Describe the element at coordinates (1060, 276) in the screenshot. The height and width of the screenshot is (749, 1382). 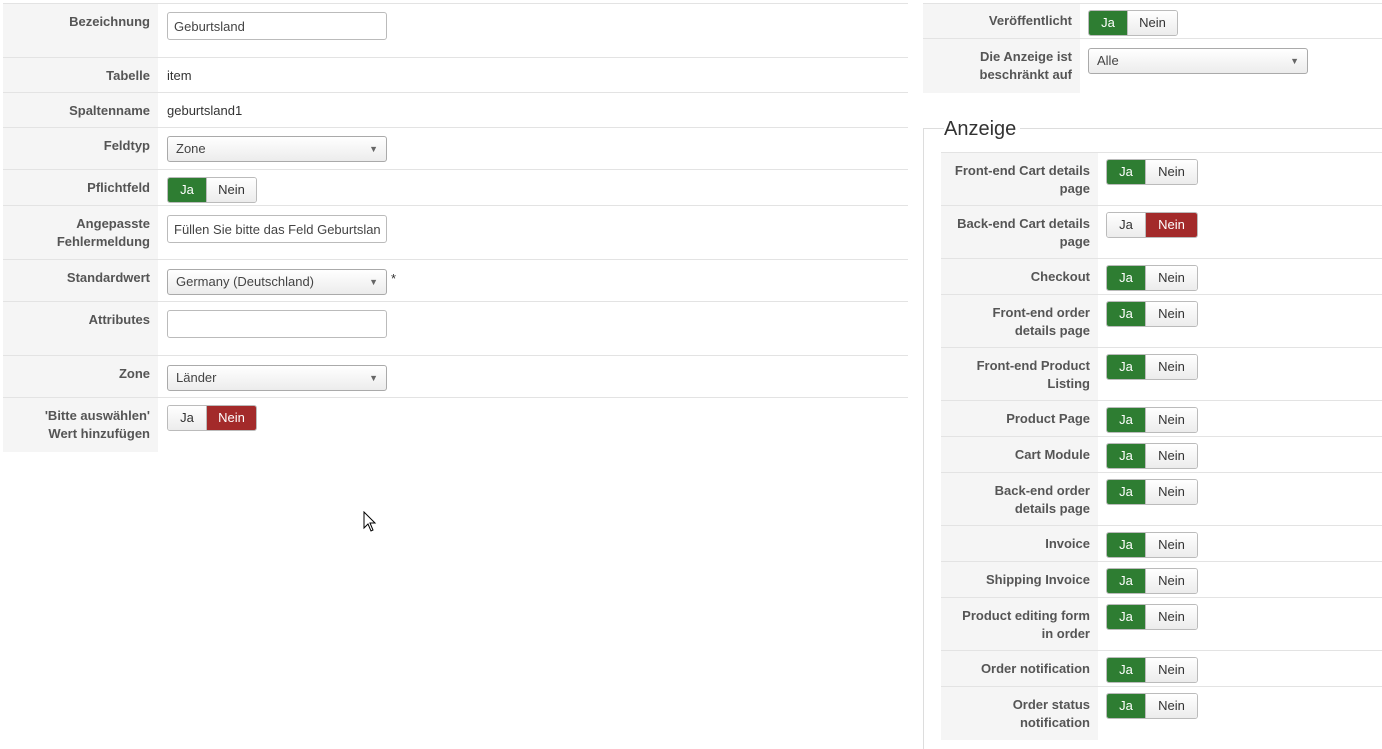
I see `anzeige-row-label-line1: Checkout` at that location.